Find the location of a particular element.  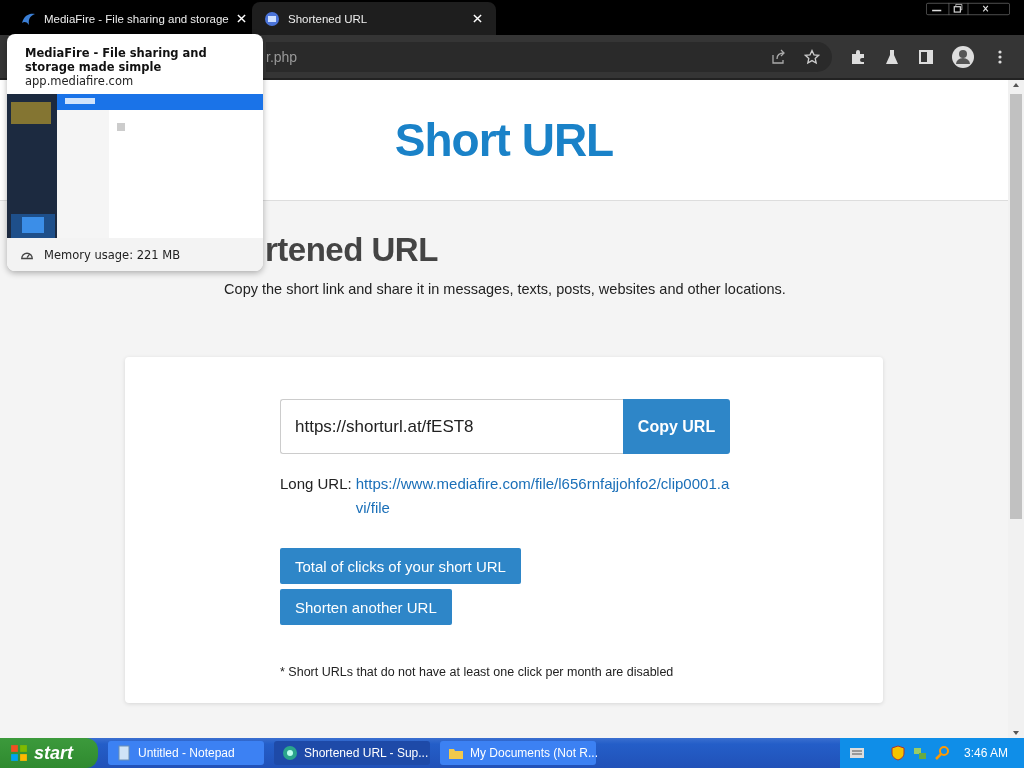

scrollbar is located at coordinates (1016, 409).